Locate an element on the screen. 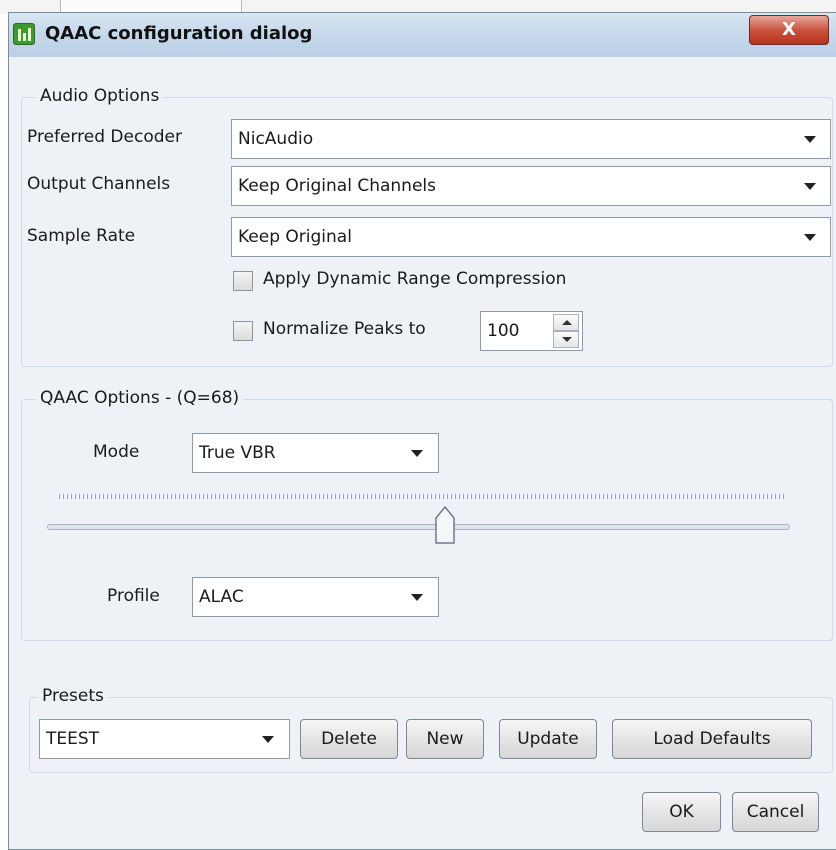  delete-preset-button: Delete is located at coordinates (349, 739).